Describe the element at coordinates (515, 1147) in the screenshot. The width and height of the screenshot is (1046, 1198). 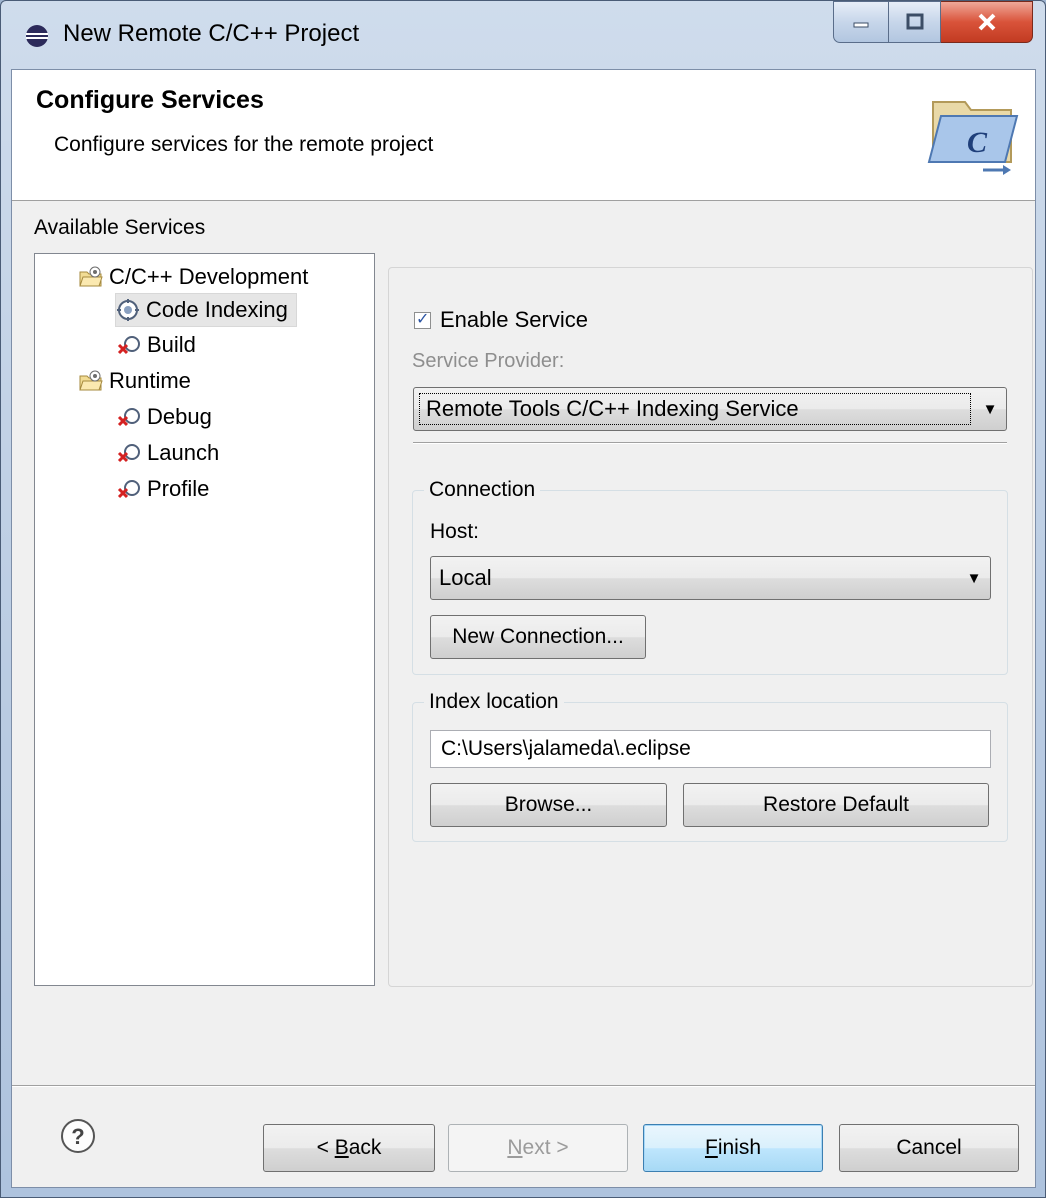
I see `next-mnemonic: N` at that location.